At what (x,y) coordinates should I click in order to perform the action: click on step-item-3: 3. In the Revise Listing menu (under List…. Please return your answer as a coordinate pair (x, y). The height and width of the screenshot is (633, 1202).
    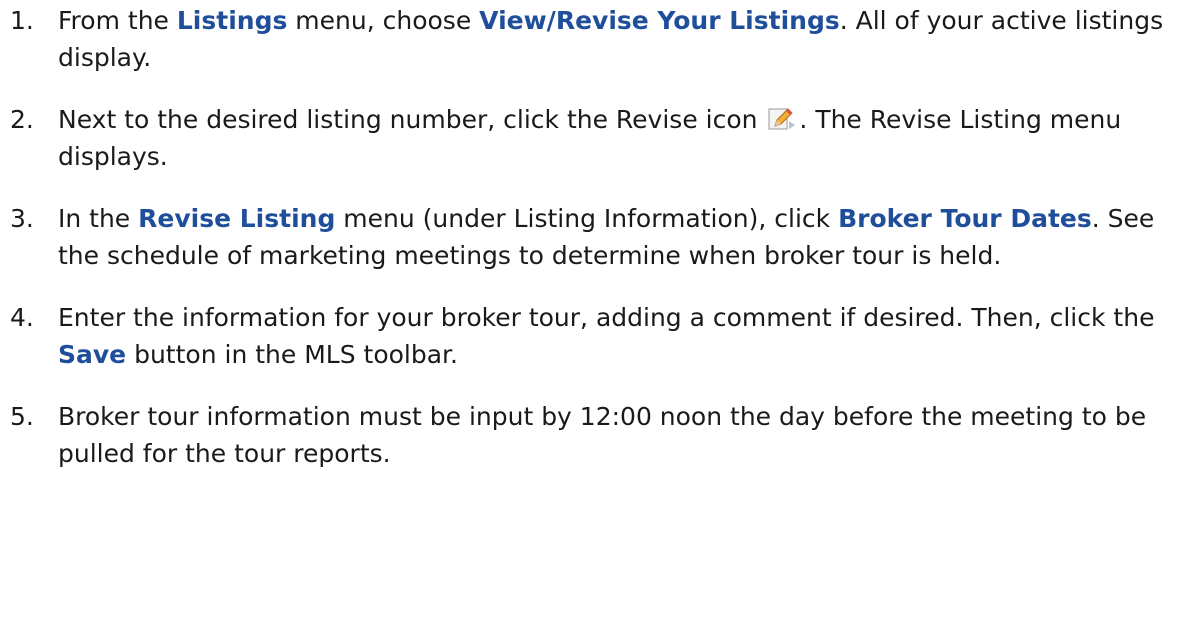
    Looking at the image, I should click on (601, 237).